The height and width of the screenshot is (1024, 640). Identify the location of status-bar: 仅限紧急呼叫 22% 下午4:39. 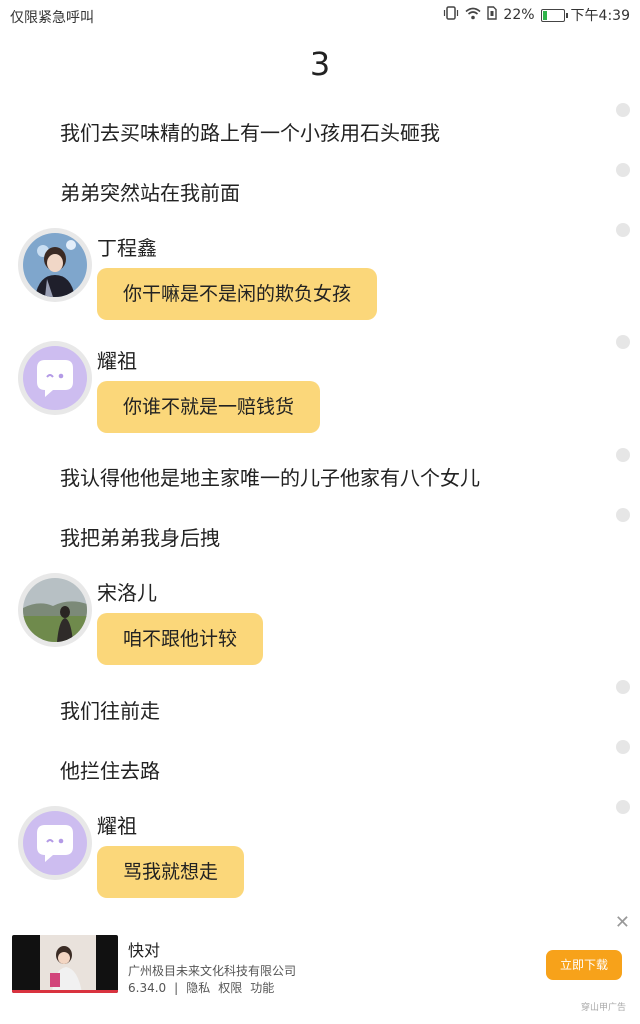
(320, 15).